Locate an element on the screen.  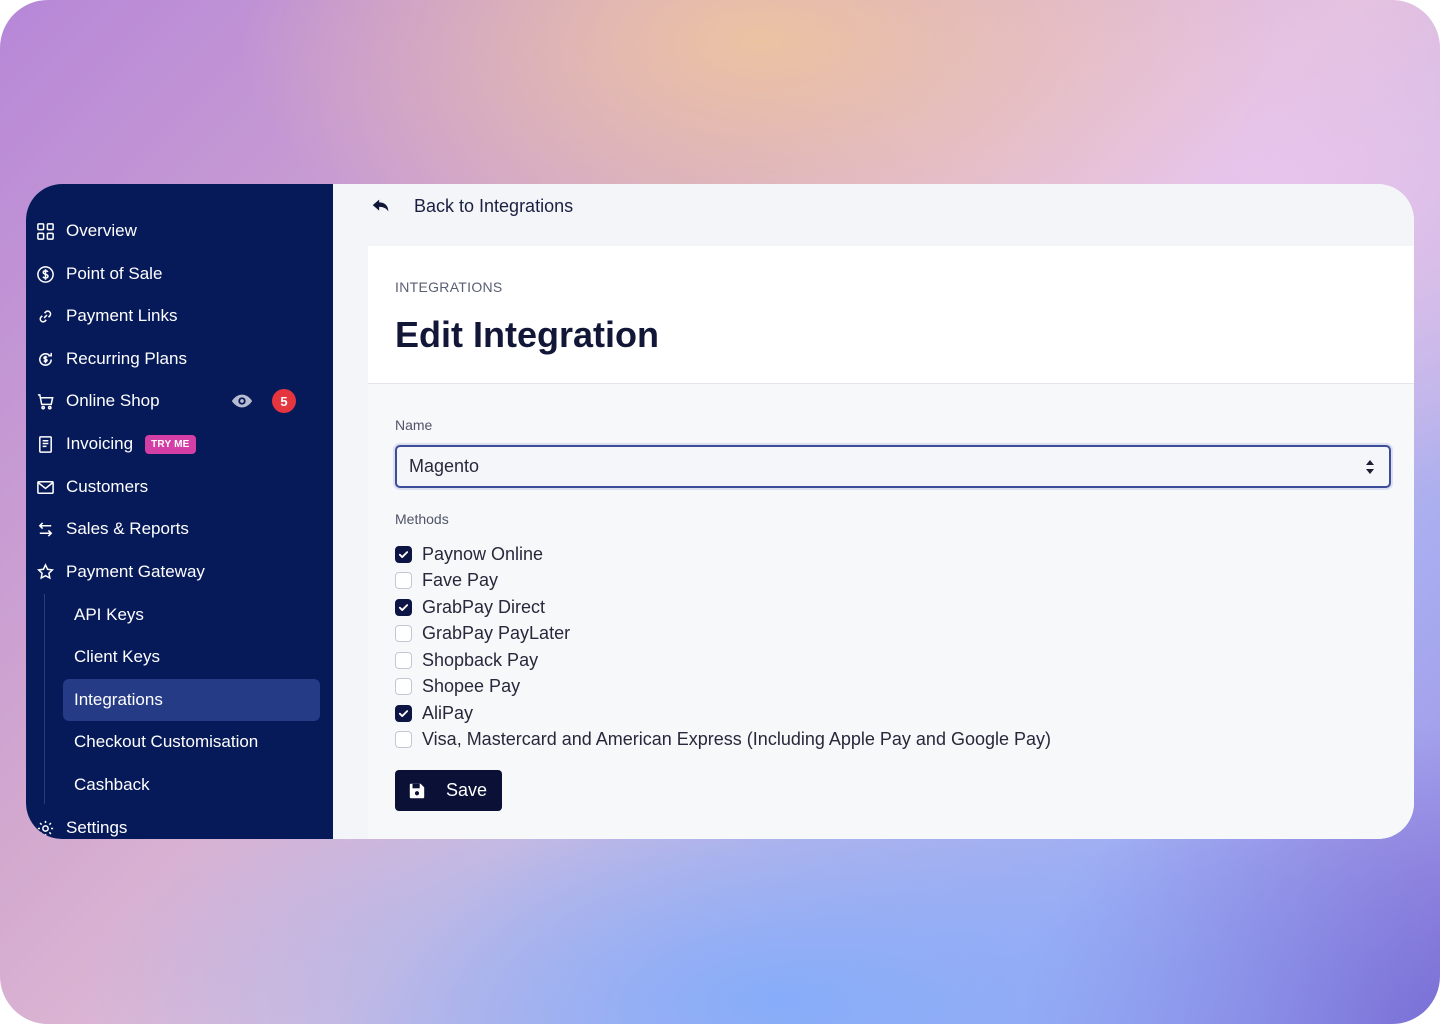
method-option: Shopback Pay is located at coordinates (723, 660).